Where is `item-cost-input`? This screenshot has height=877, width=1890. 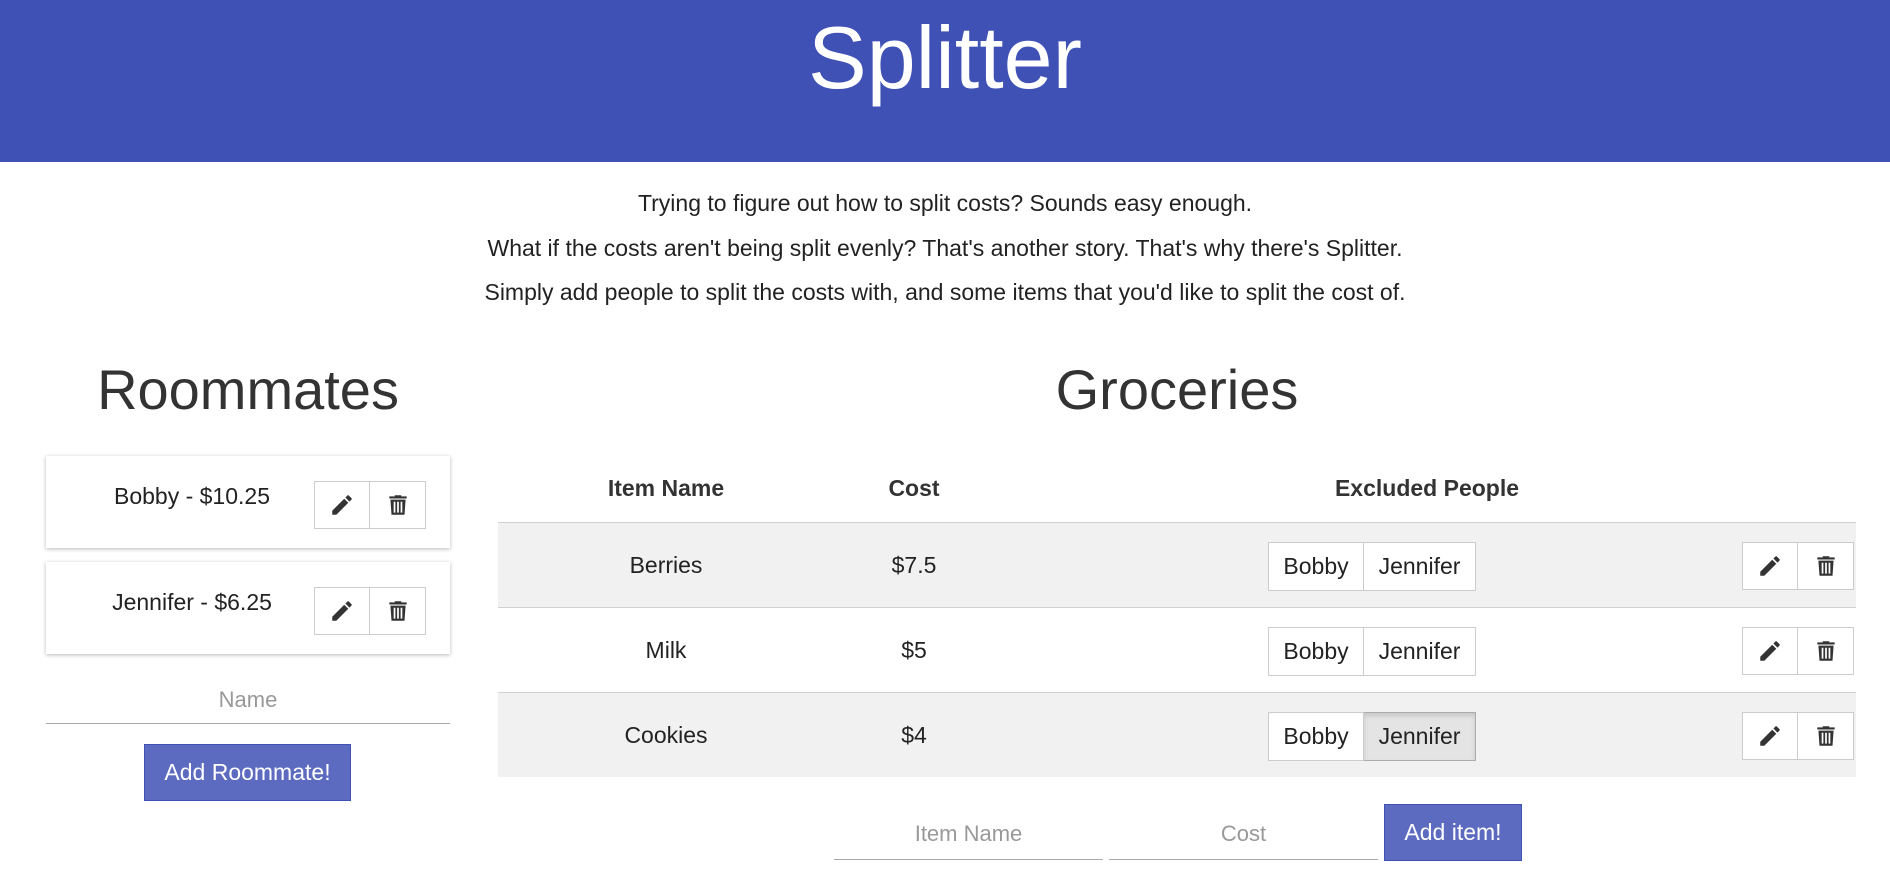
item-cost-input is located at coordinates (1243, 834).